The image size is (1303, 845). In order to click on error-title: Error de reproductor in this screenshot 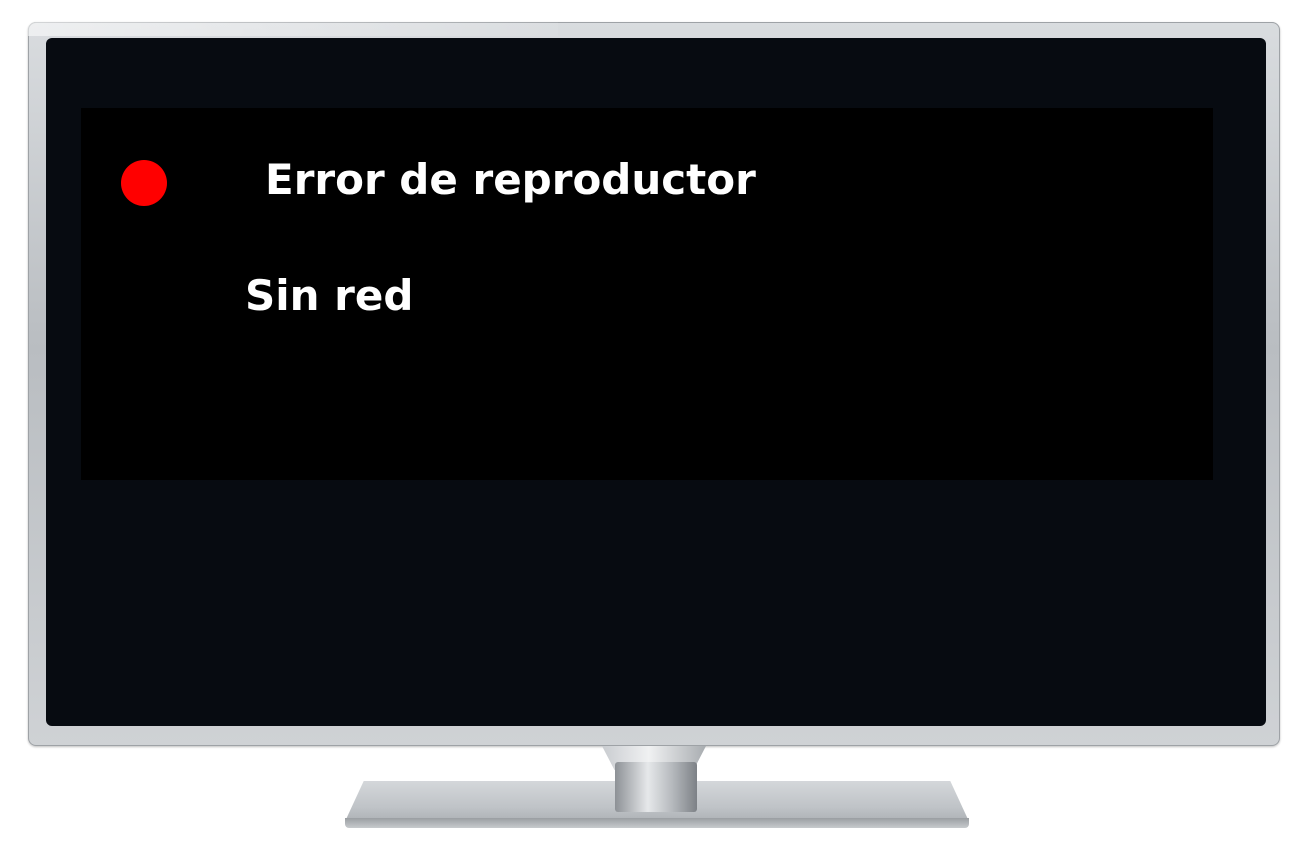, I will do `click(510, 179)`.